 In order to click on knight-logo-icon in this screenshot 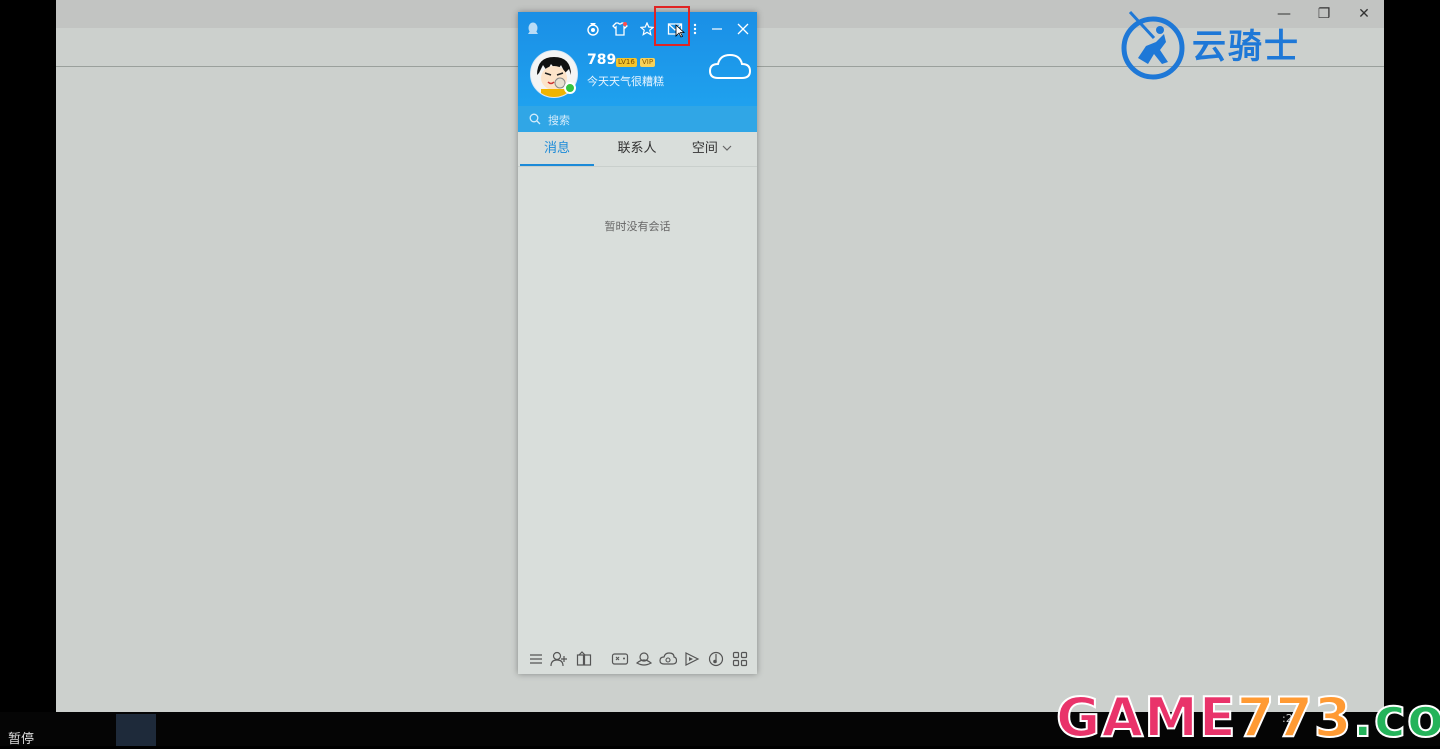, I will do `click(1153, 45)`.